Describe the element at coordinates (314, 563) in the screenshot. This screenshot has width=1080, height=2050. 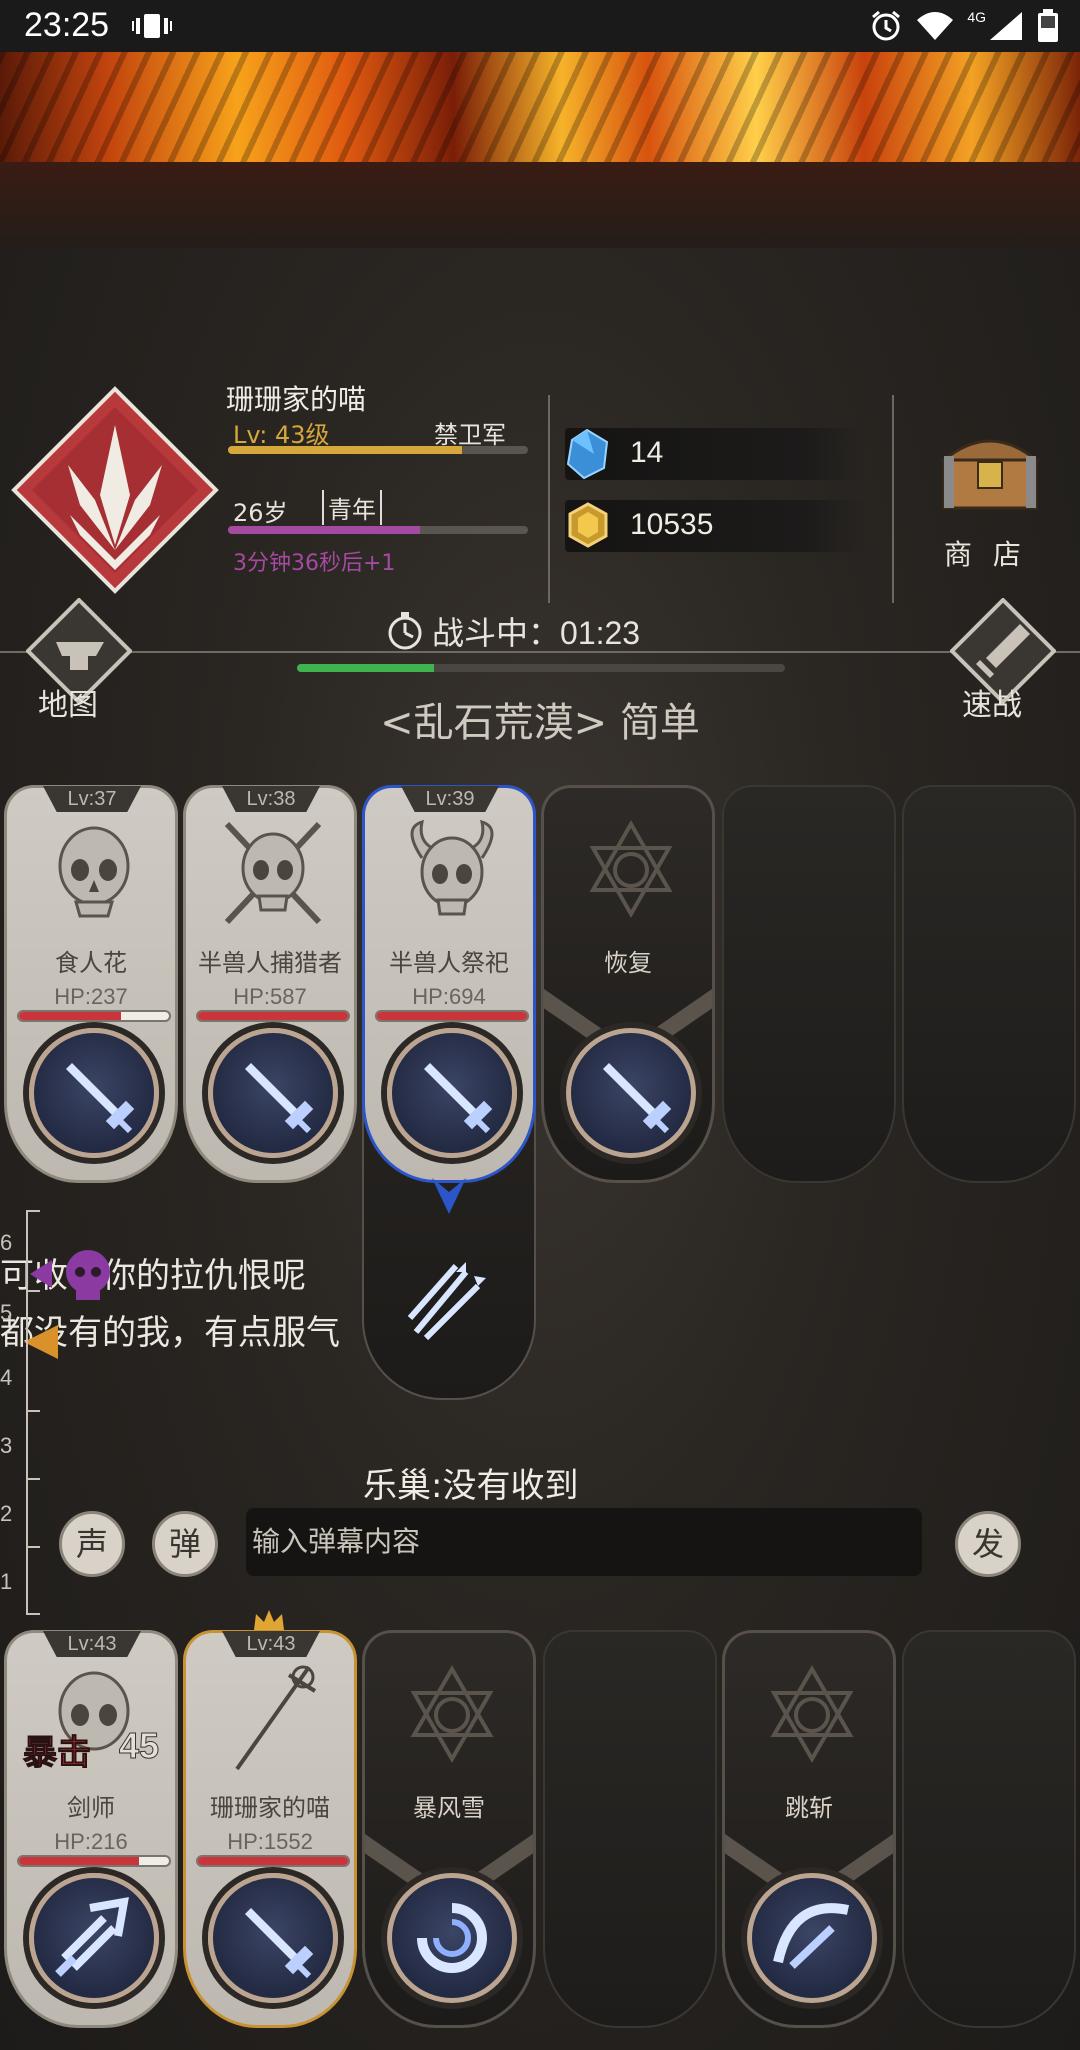
I see `age-timer: 3分钟36秒后+1` at that location.